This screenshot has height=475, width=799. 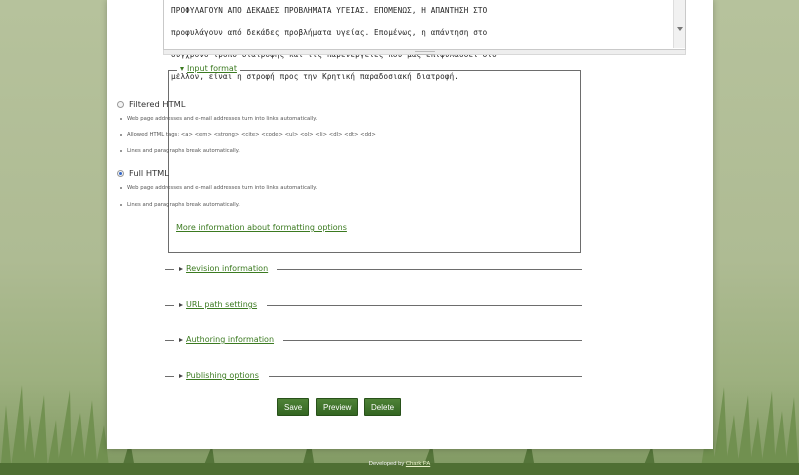 What do you see at coordinates (373, 376) in the screenshot?
I see `publishing-options-fieldset: Publishing options` at bounding box center [373, 376].